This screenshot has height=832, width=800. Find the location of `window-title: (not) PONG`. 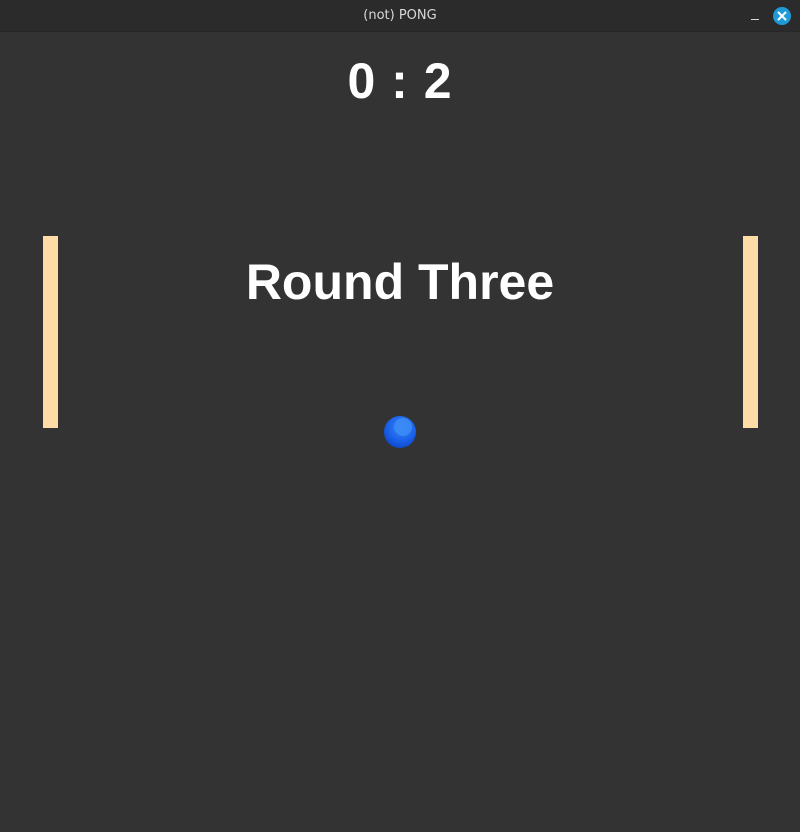

window-title: (not) PONG is located at coordinates (400, 15).